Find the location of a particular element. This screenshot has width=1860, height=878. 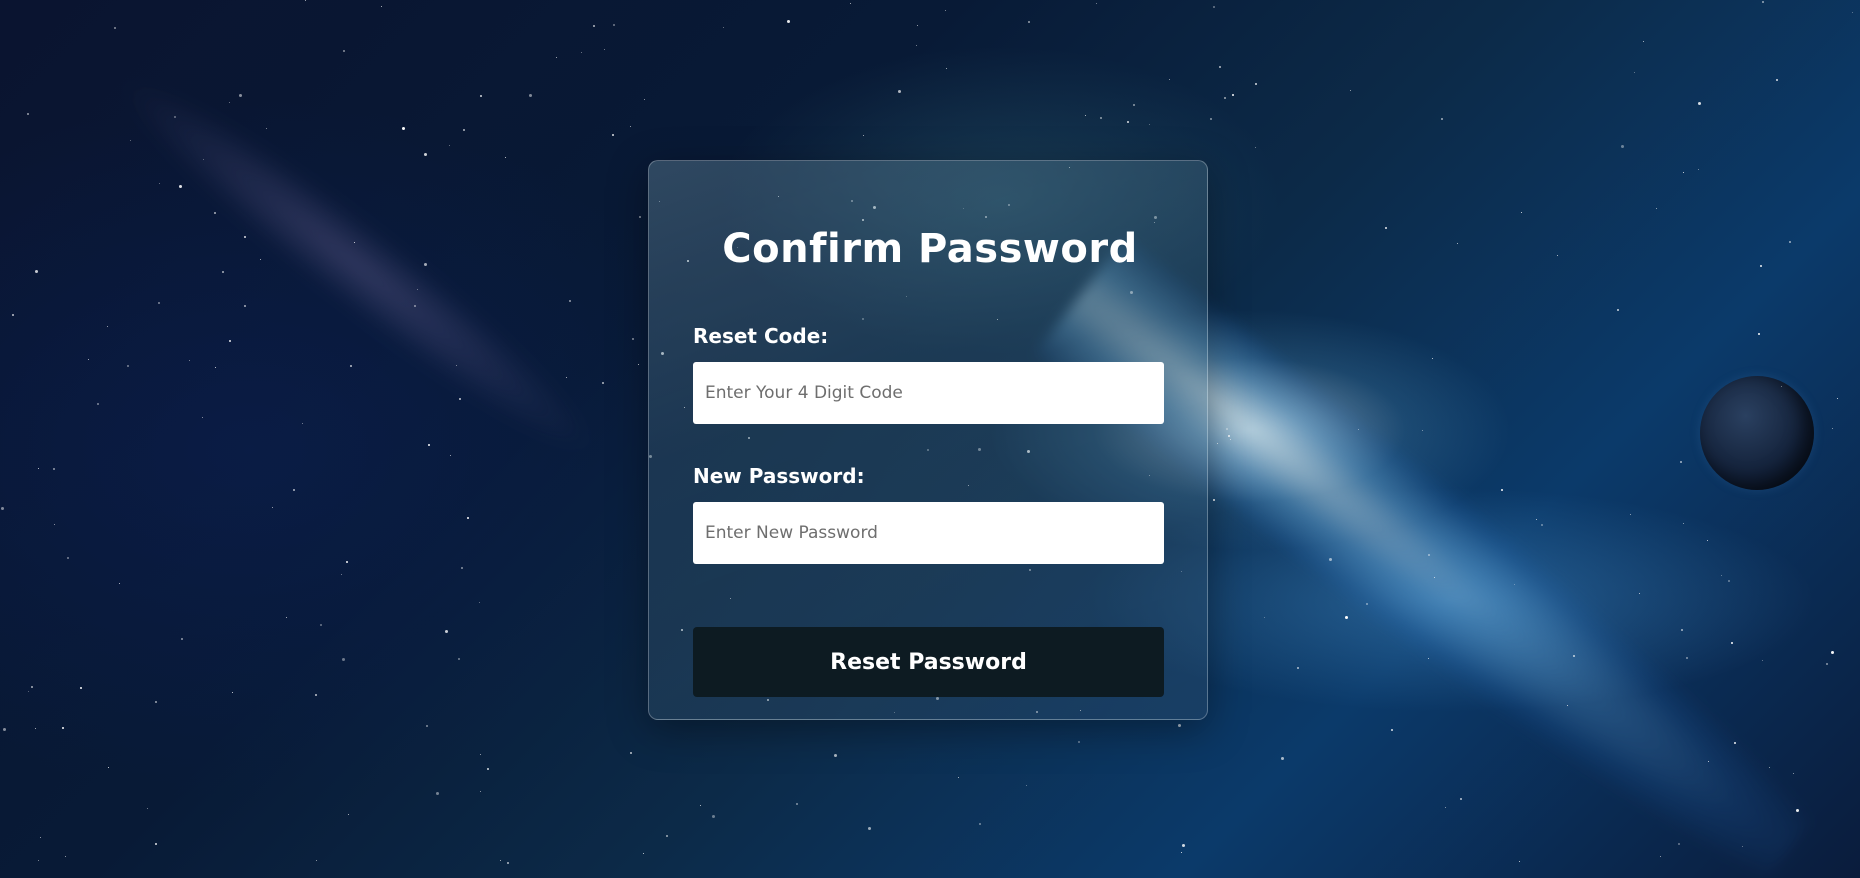

page-title: Confirm Password is located at coordinates (930, 249).